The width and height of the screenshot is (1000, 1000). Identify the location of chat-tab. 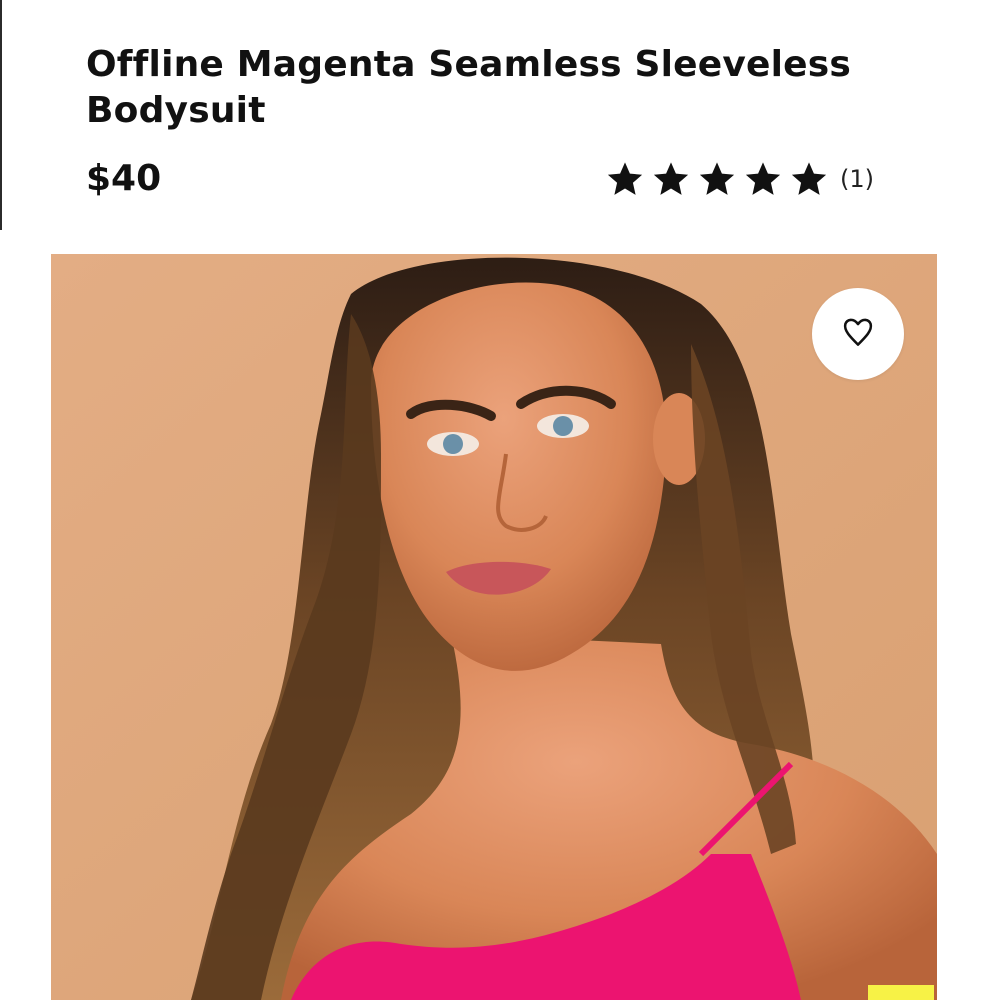
(901, 992).